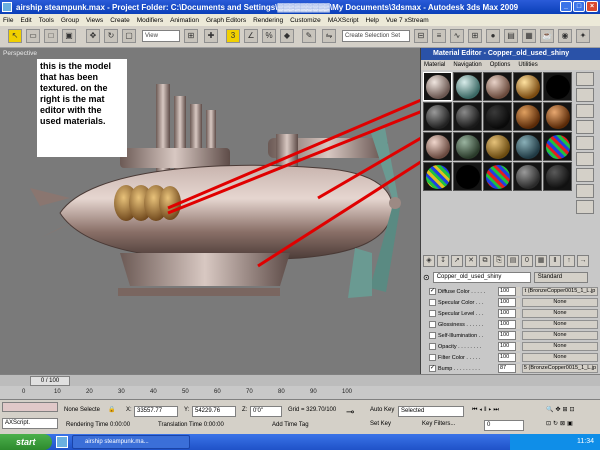 The height and width of the screenshot is (450, 600). What do you see at coordinates (191, 36) in the screenshot?
I see `pivot-icon: ⊞` at bounding box center [191, 36].